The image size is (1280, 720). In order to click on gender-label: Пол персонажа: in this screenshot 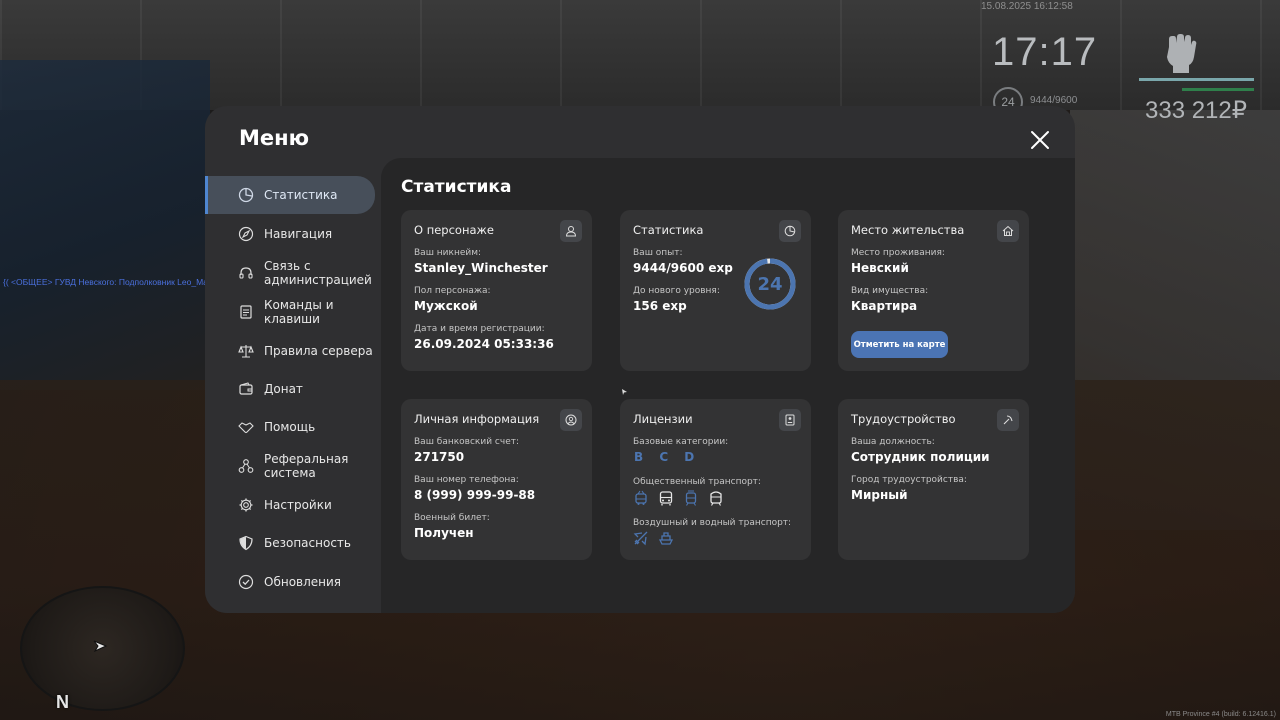, I will do `click(452, 291)`.